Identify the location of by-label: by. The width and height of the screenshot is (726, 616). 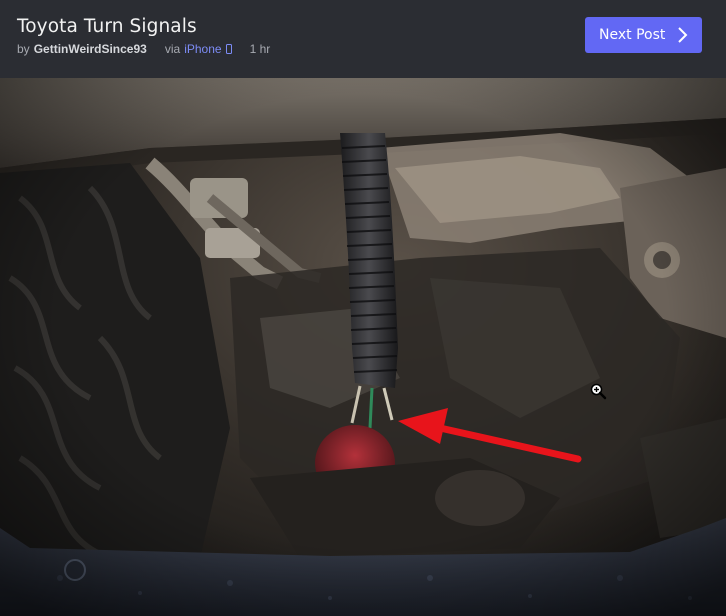
(23, 49).